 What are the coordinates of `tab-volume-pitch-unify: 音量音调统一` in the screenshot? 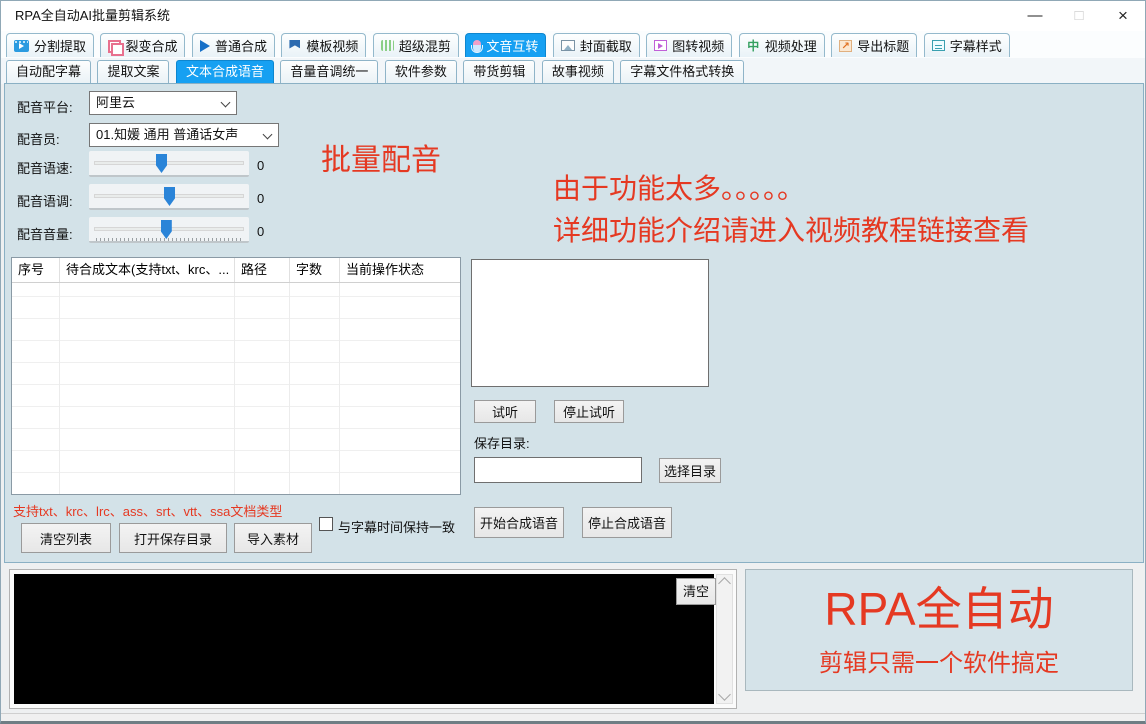 It's located at (329, 71).